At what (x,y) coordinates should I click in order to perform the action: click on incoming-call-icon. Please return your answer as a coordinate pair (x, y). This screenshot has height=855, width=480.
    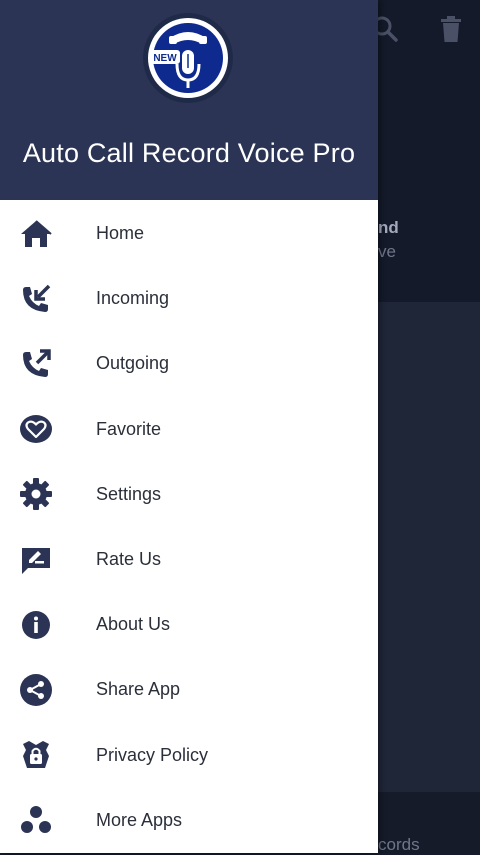
    Looking at the image, I should click on (36, 299).